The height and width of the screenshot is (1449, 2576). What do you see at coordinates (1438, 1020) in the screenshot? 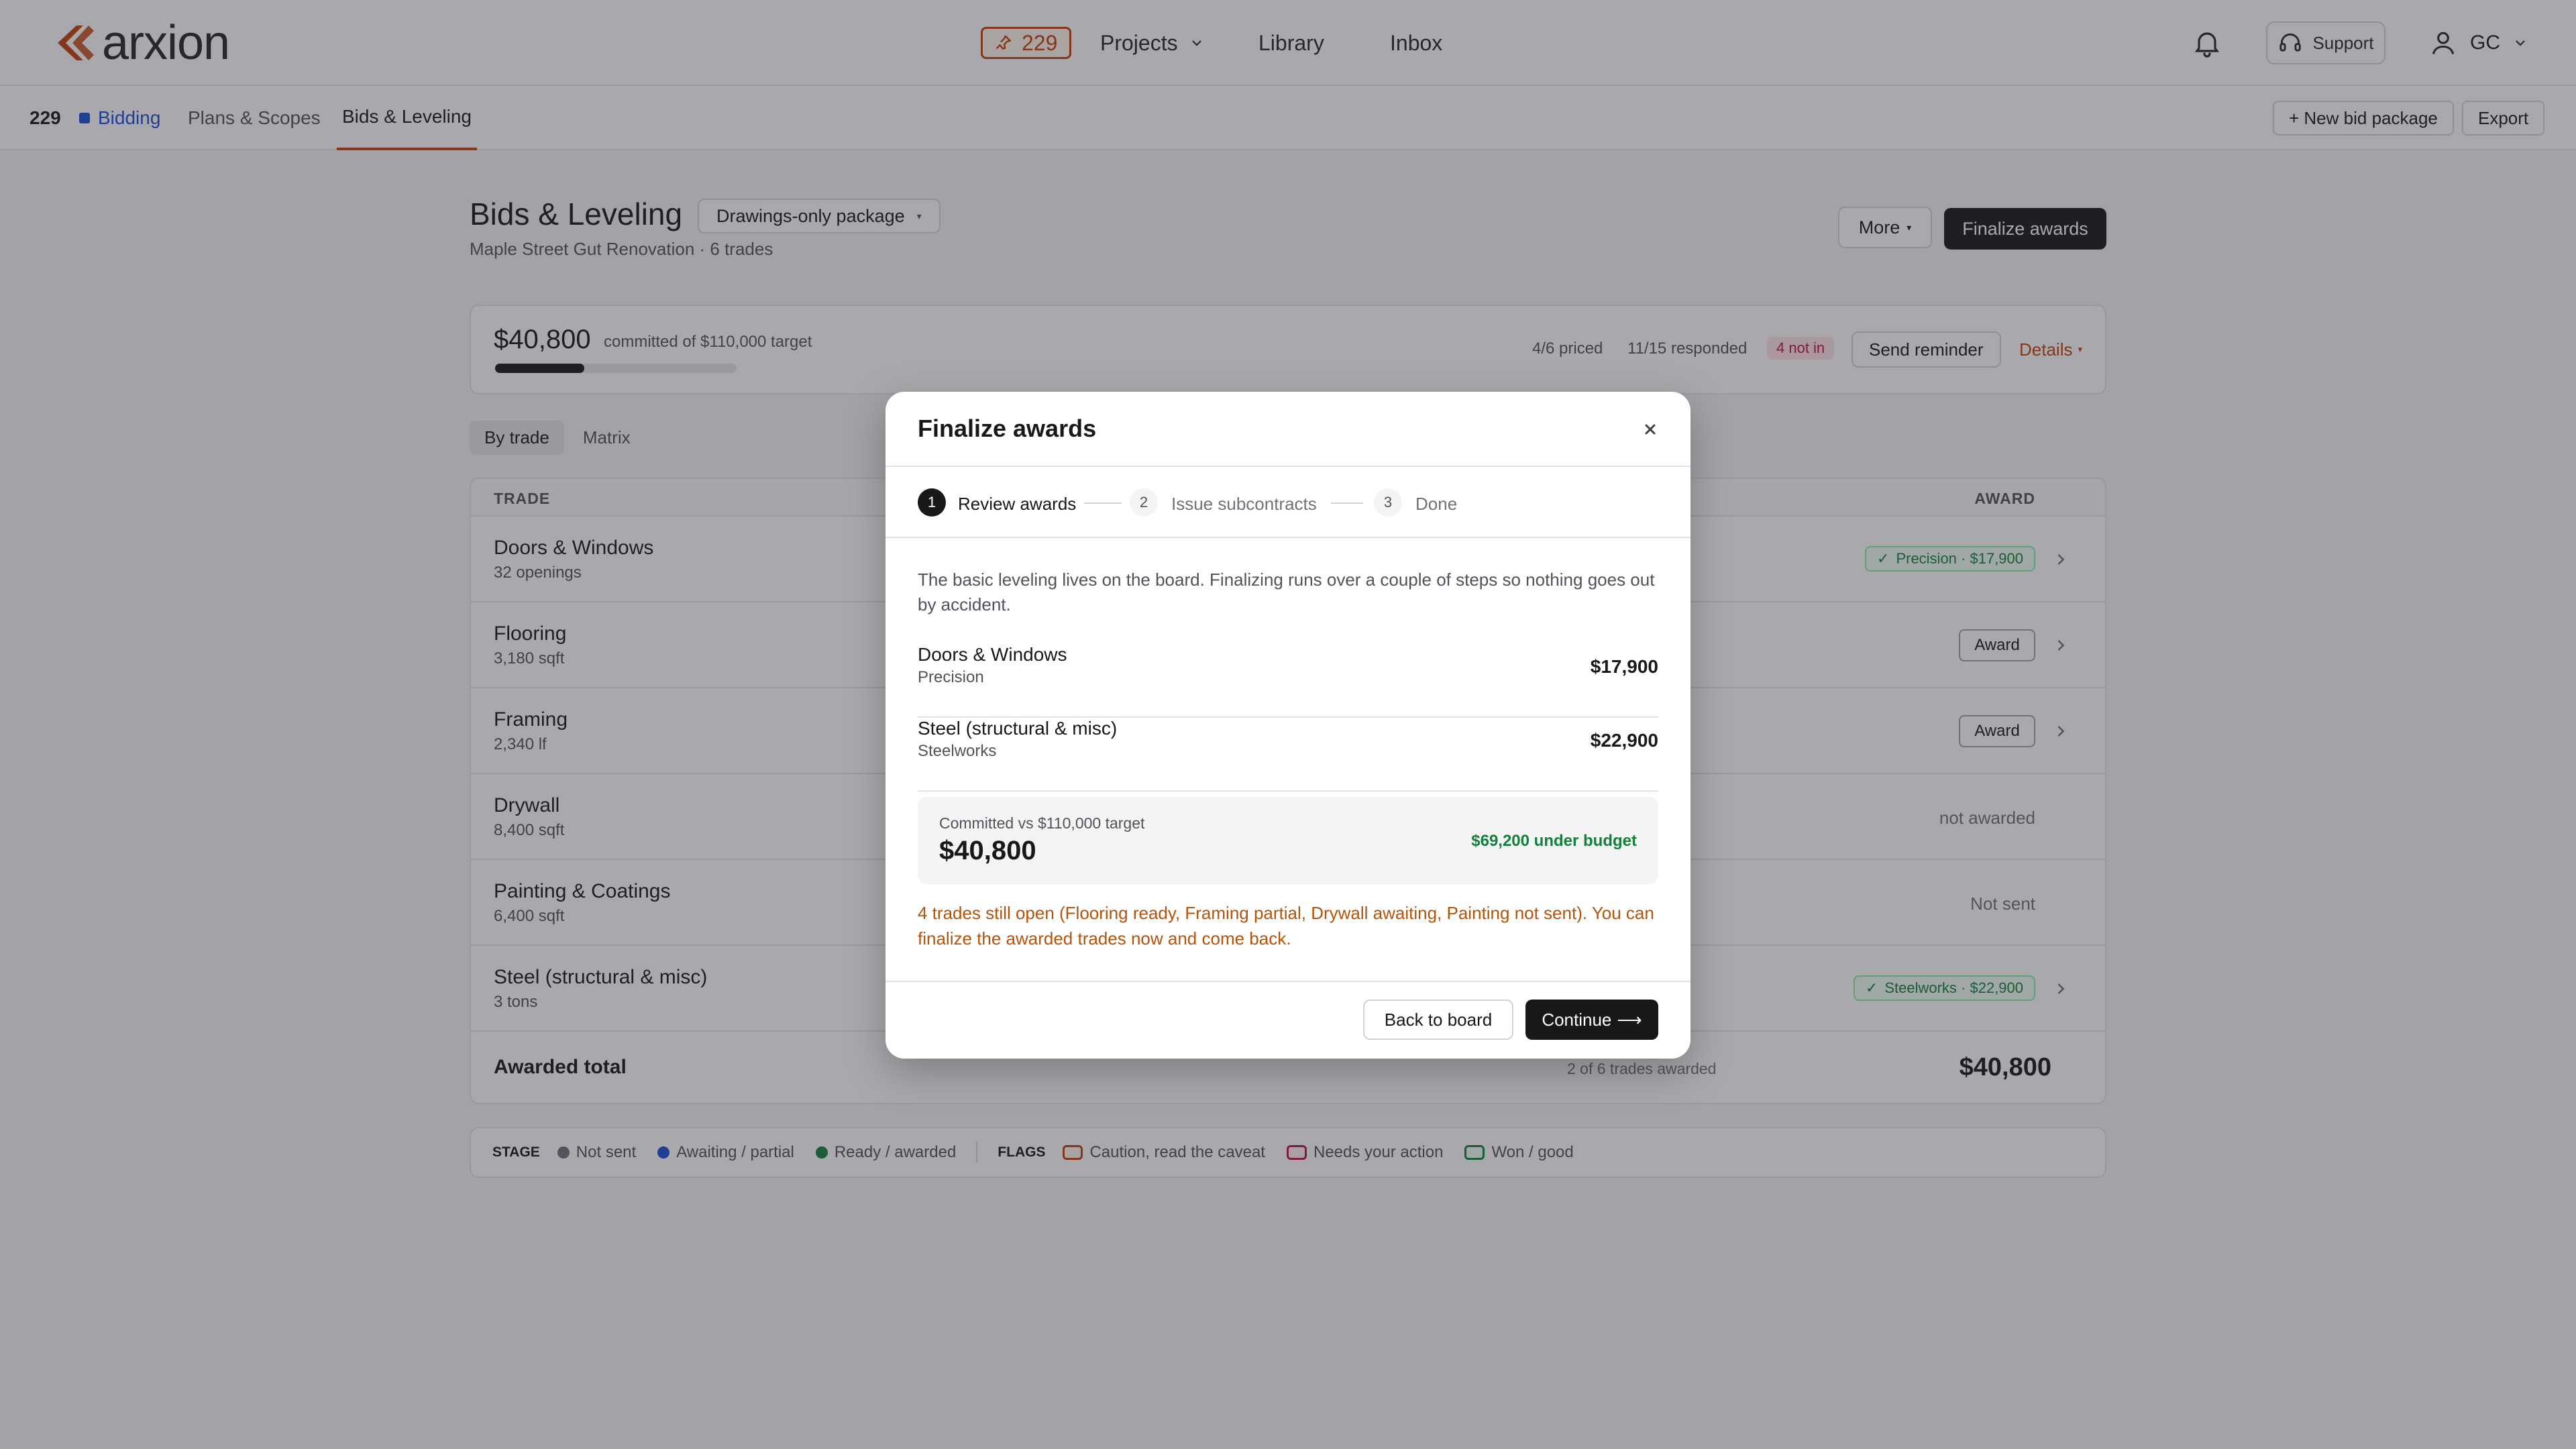
I see `back-to-board-button: Back to board` at bounding box center [1438, 1020].